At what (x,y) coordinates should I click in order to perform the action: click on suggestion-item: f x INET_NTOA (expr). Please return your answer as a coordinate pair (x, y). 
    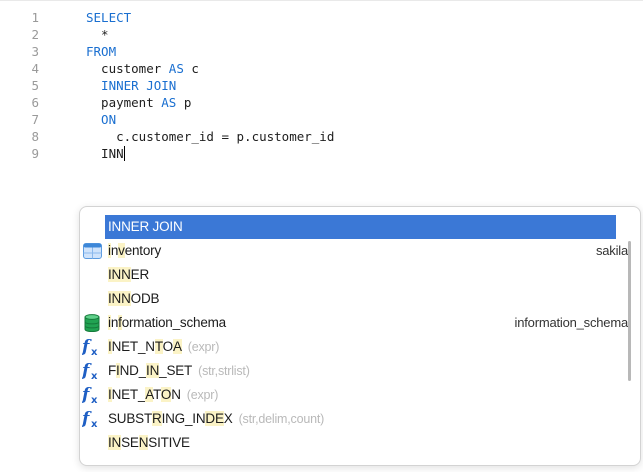
    Looking at the image, I should click on (354, 347).